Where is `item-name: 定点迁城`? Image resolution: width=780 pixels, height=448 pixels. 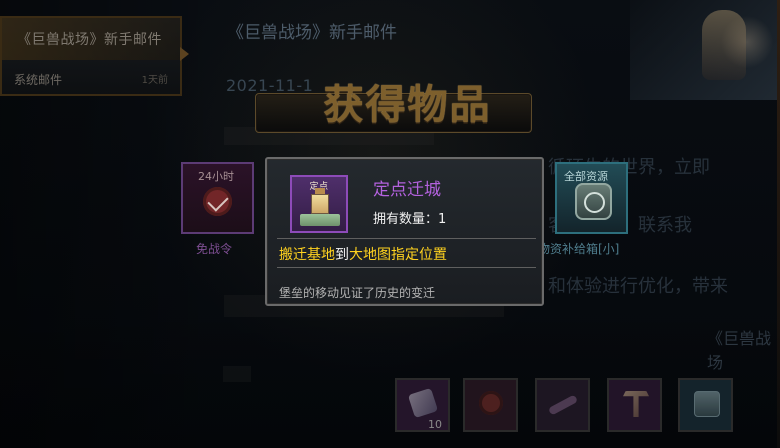
item-name: 定点迁城 is located at coordinates (407, 190).